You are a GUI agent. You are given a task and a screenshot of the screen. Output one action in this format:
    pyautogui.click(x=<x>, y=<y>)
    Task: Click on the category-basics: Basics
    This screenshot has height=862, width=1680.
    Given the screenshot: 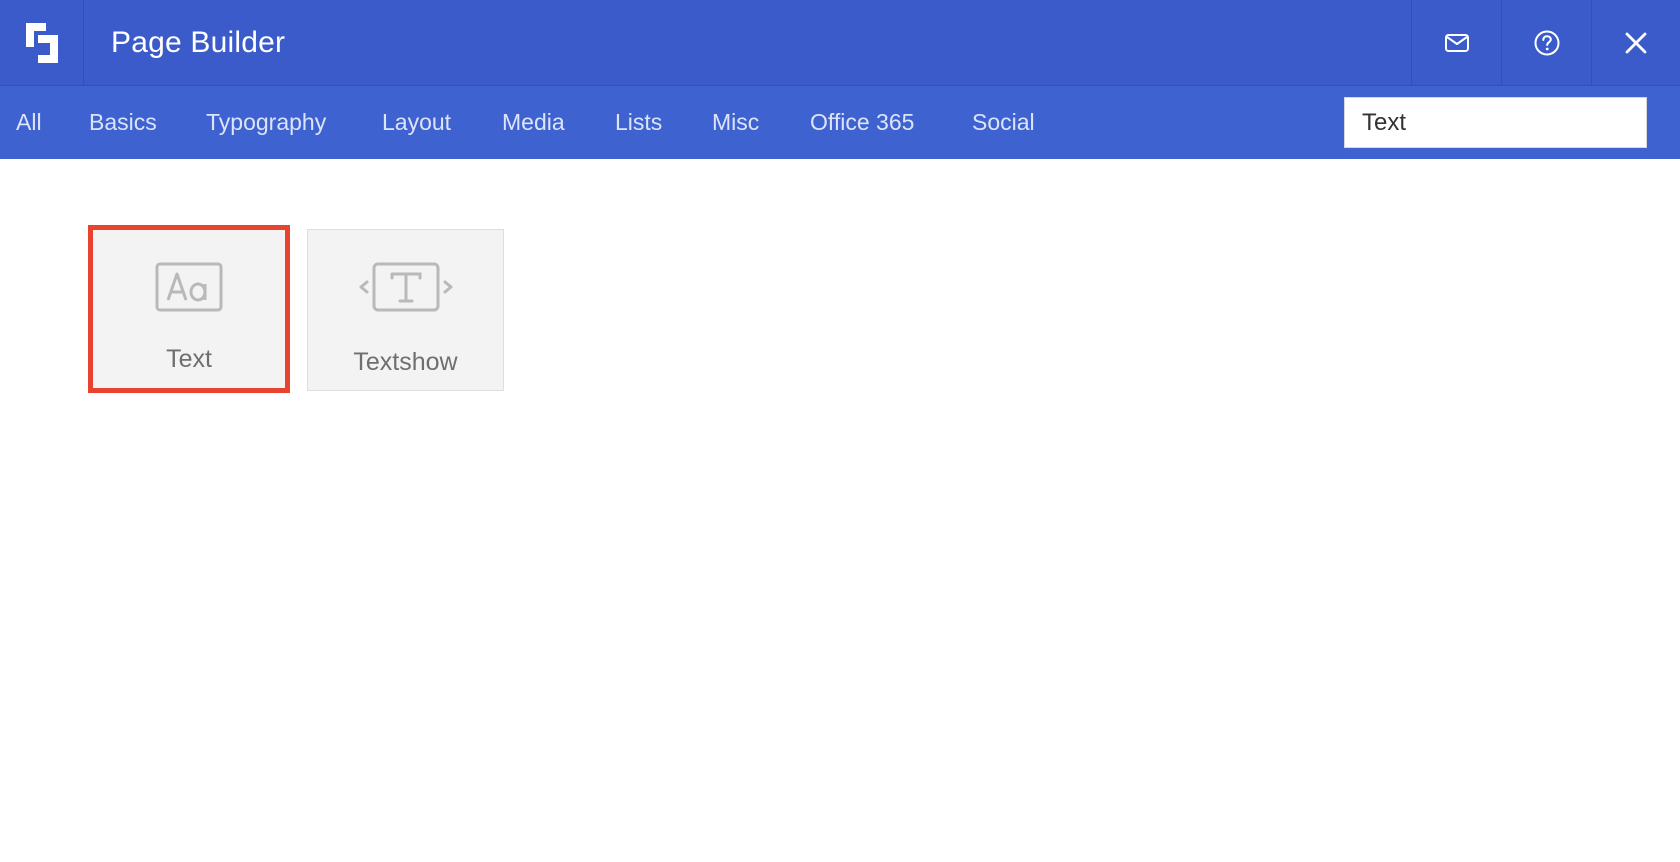 What is the action you would take?
    pyautogui.click(x=123, y=122)
    